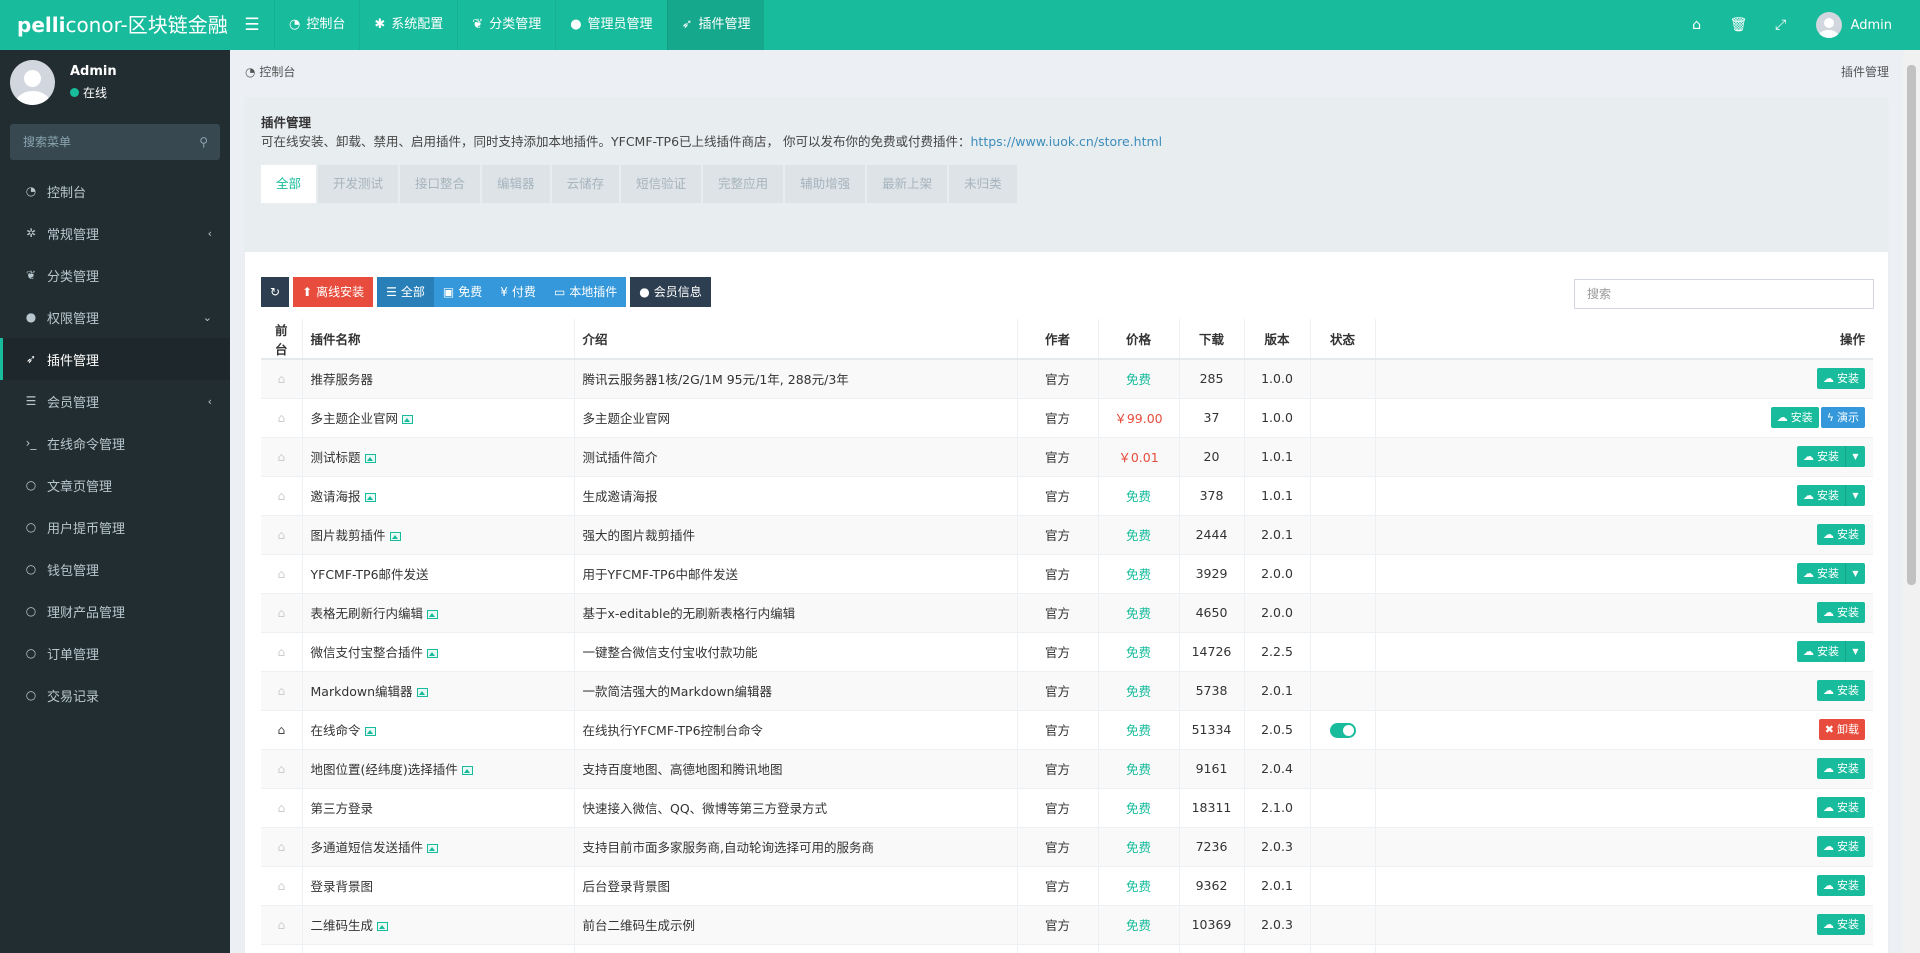 This screenshot has width=1920, height=953. Describe the element at coordinates (1624, 339) in the screenshot. I see `column-header: 操作` at that location.